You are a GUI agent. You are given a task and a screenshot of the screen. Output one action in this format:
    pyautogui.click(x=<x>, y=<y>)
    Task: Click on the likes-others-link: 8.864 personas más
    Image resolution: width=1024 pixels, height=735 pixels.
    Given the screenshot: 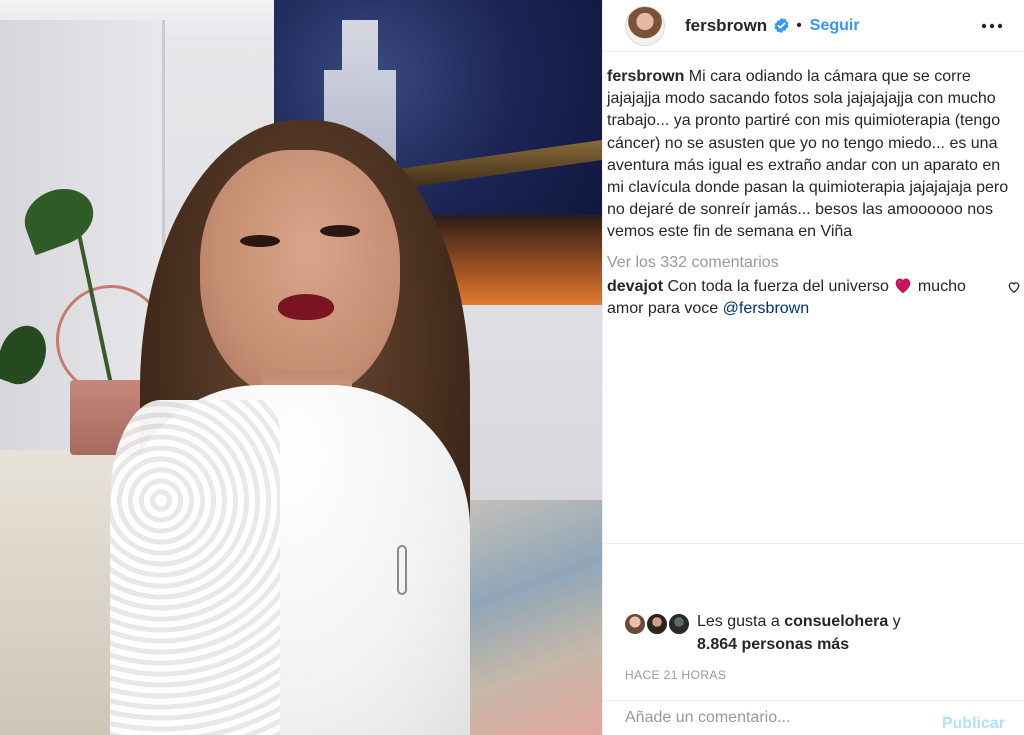 What is the action you would take?
    pyautogui.click(x=773, y=644)
    